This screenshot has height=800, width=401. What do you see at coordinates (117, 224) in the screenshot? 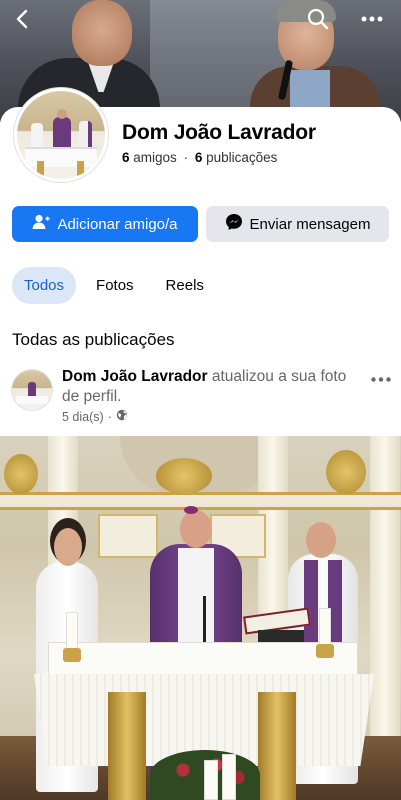
I see `add-friend-label: Adicionar amigo/a` at bounding box center [117, 224].